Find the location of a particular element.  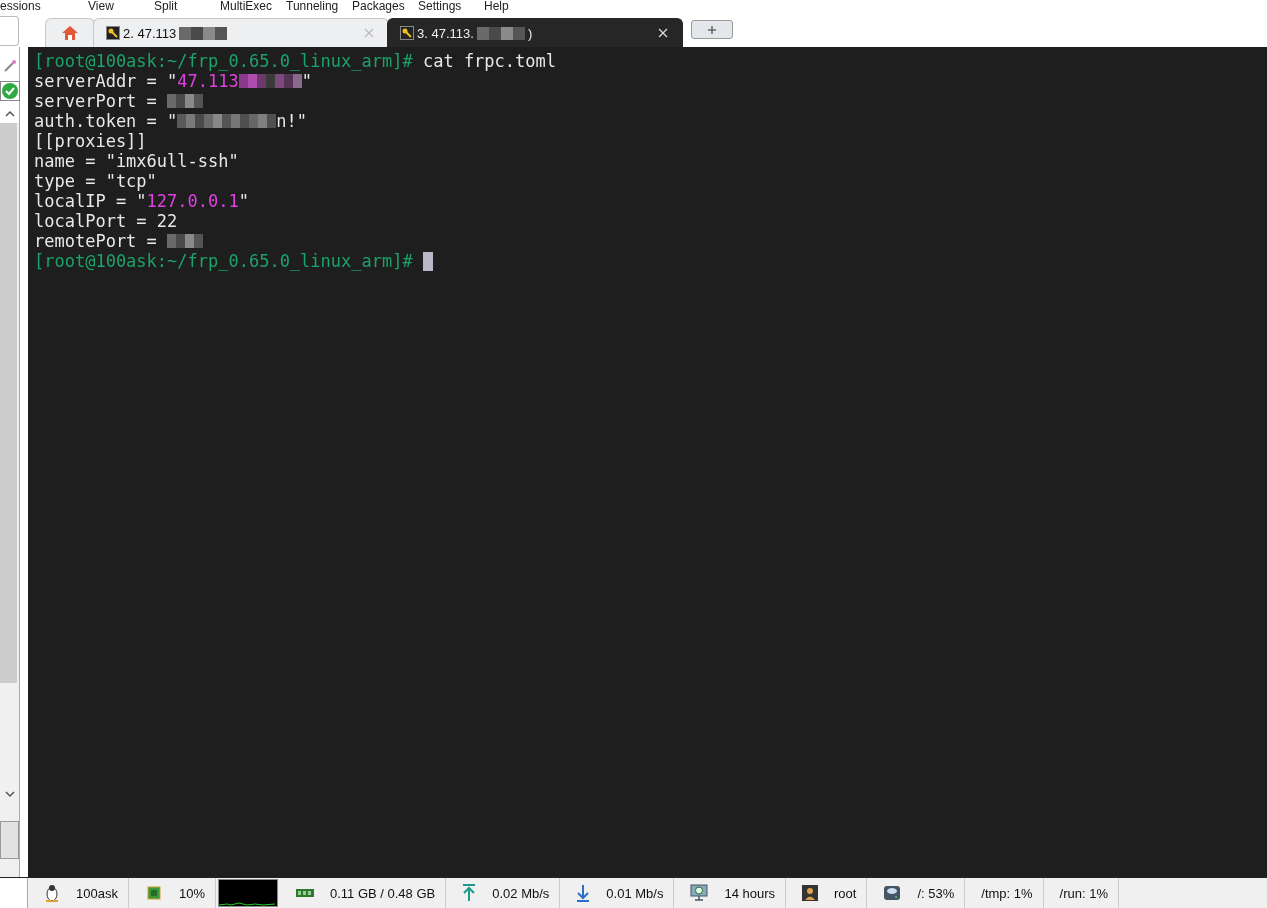

sidebar-field is located at coordinates (9, 30).